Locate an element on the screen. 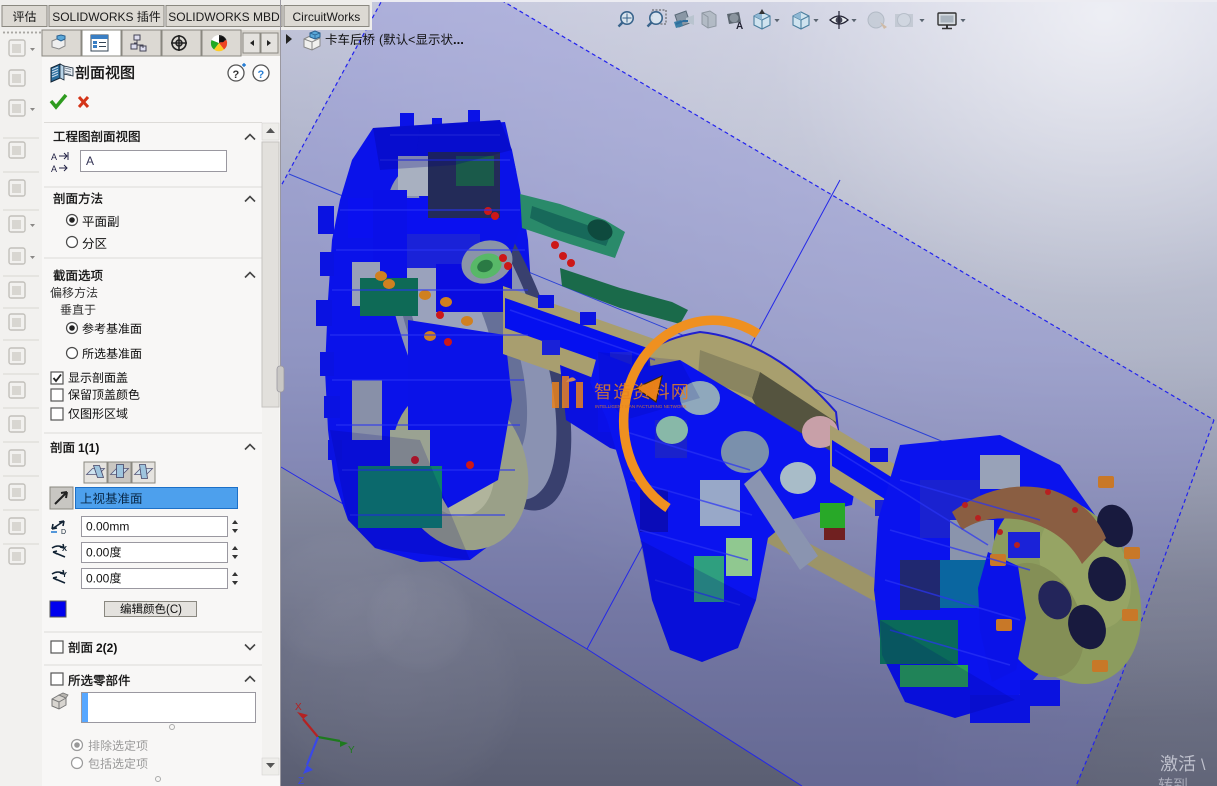  svg-text: 1(1) is located at coordinates (88, 448).